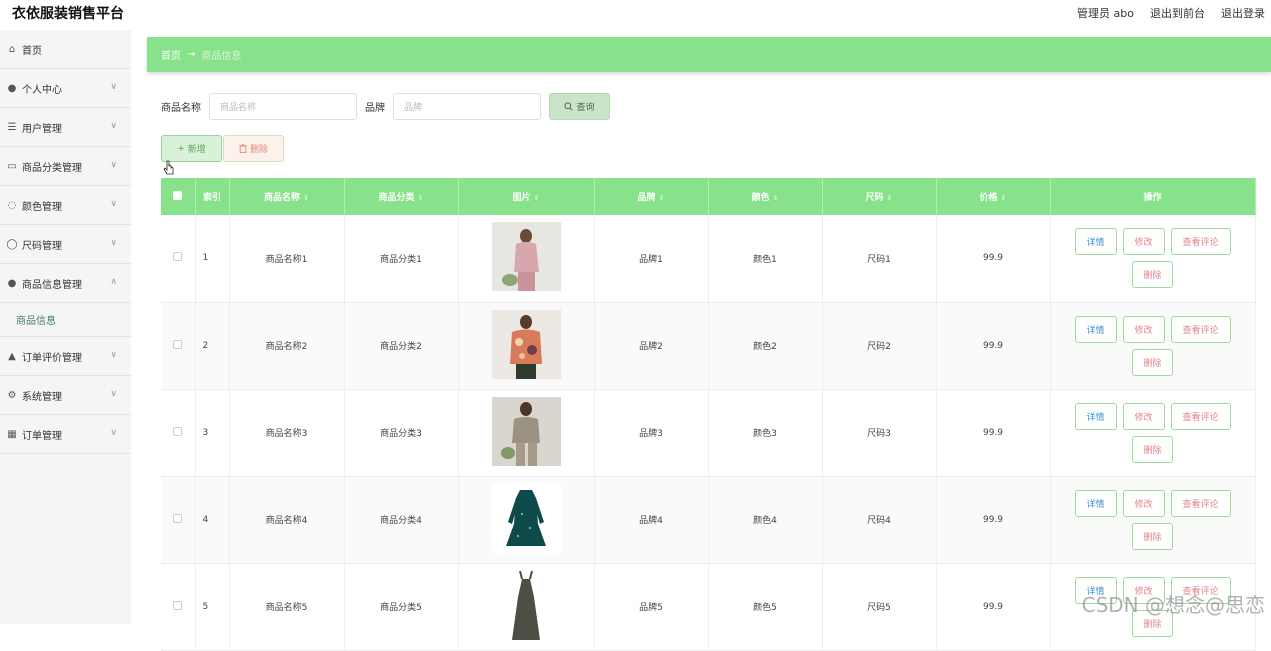 The height and width of the screenshot is (651, 1271). I want to click on column-header-category: 商品分类⇕, so click(401, 196).